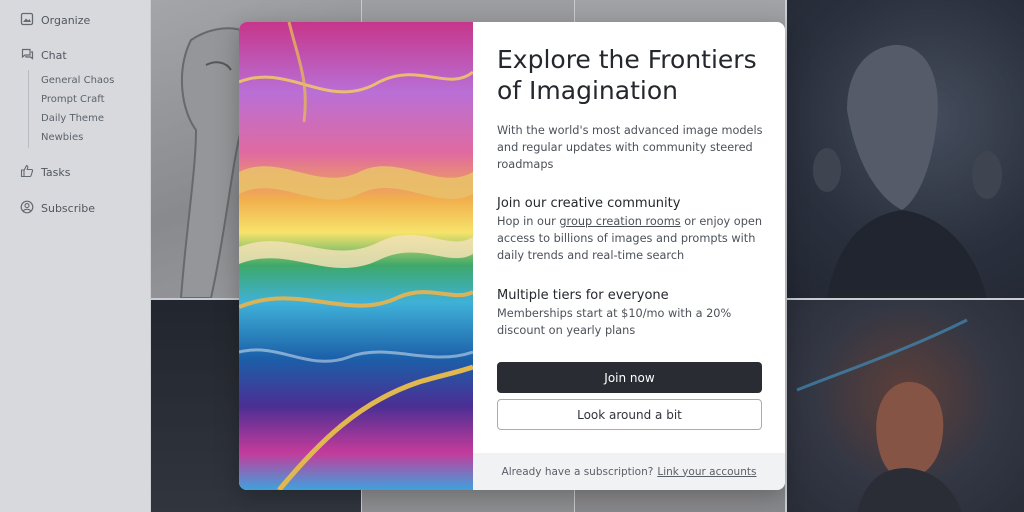 Image resolution: width=1024 pixels, height=512 pixels. What do you see at coordinates (68, 208) in the screenshot?
I see `sidebar-item-label: Subscribe` at bounding box center [68, 208].